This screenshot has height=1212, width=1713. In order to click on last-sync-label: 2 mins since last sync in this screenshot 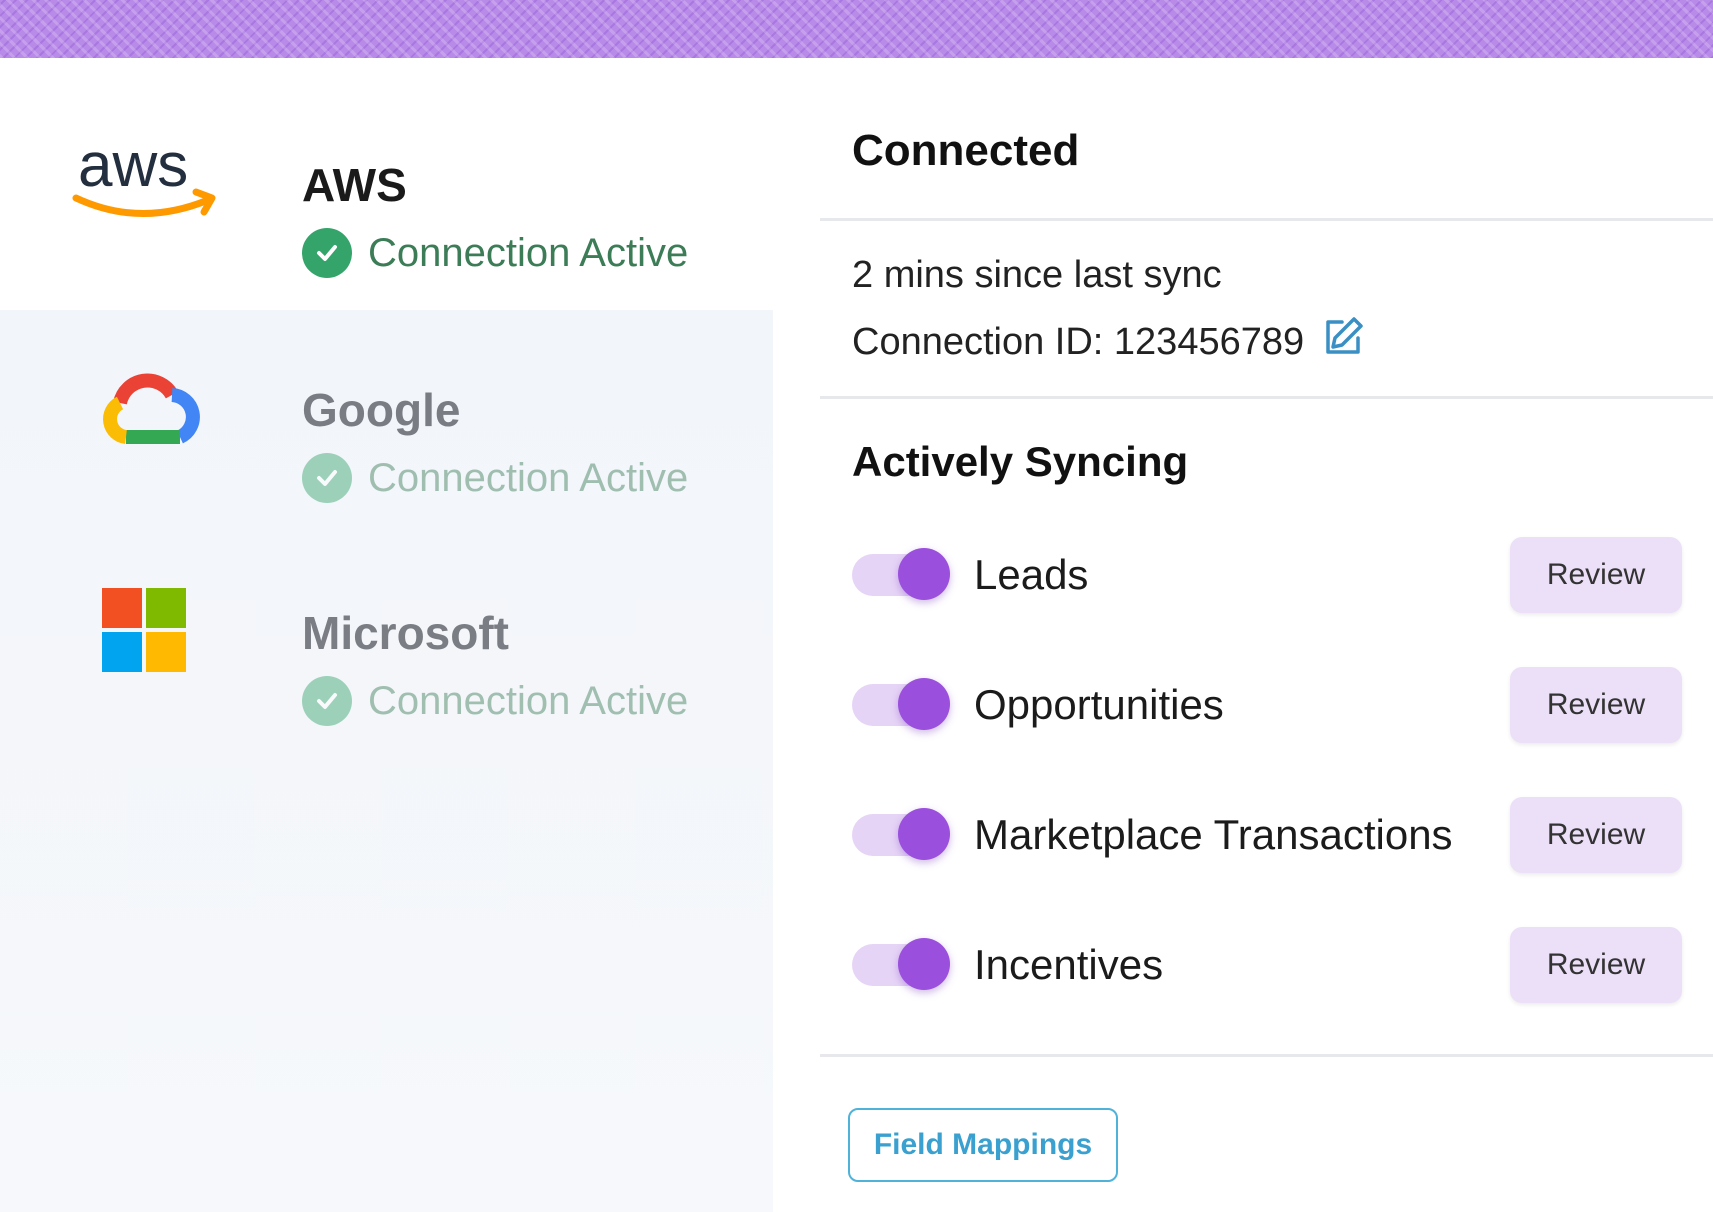, I will do `click(1037, 275)`.